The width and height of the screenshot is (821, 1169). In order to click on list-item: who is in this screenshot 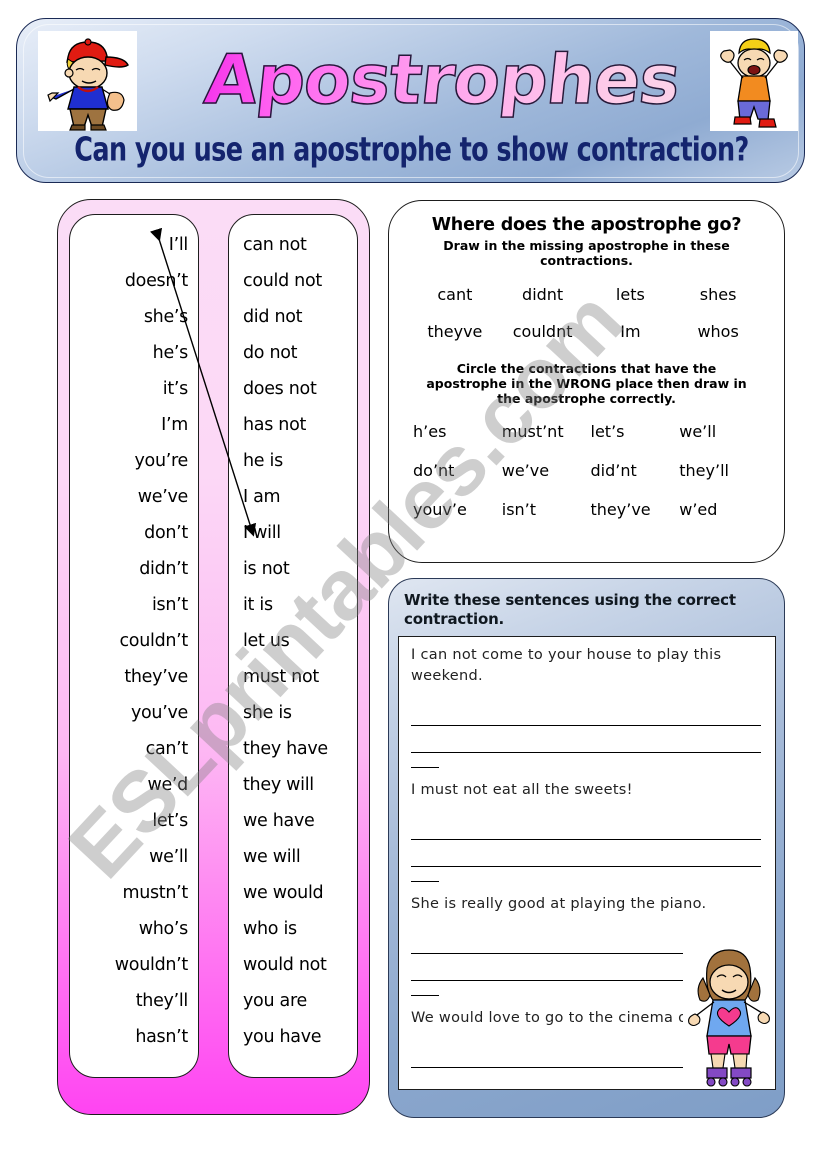, I will do `click(295, 929)`.